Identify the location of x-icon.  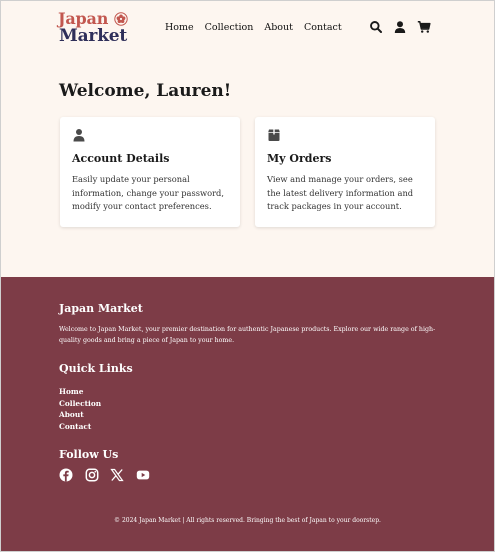
(117, 475).